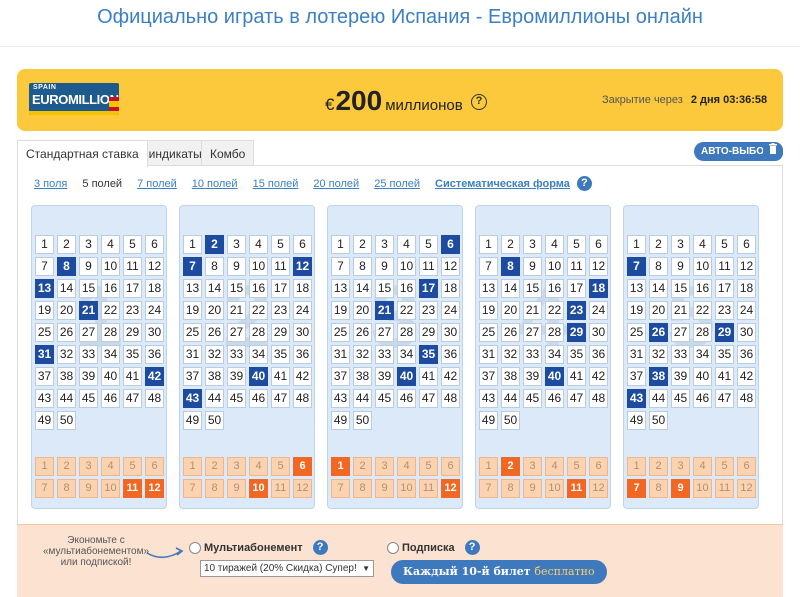 The image size is (800, 597). Describe the element at coordinates (406, 310) in the screenshot. I see `number-cell: 22` at that location.